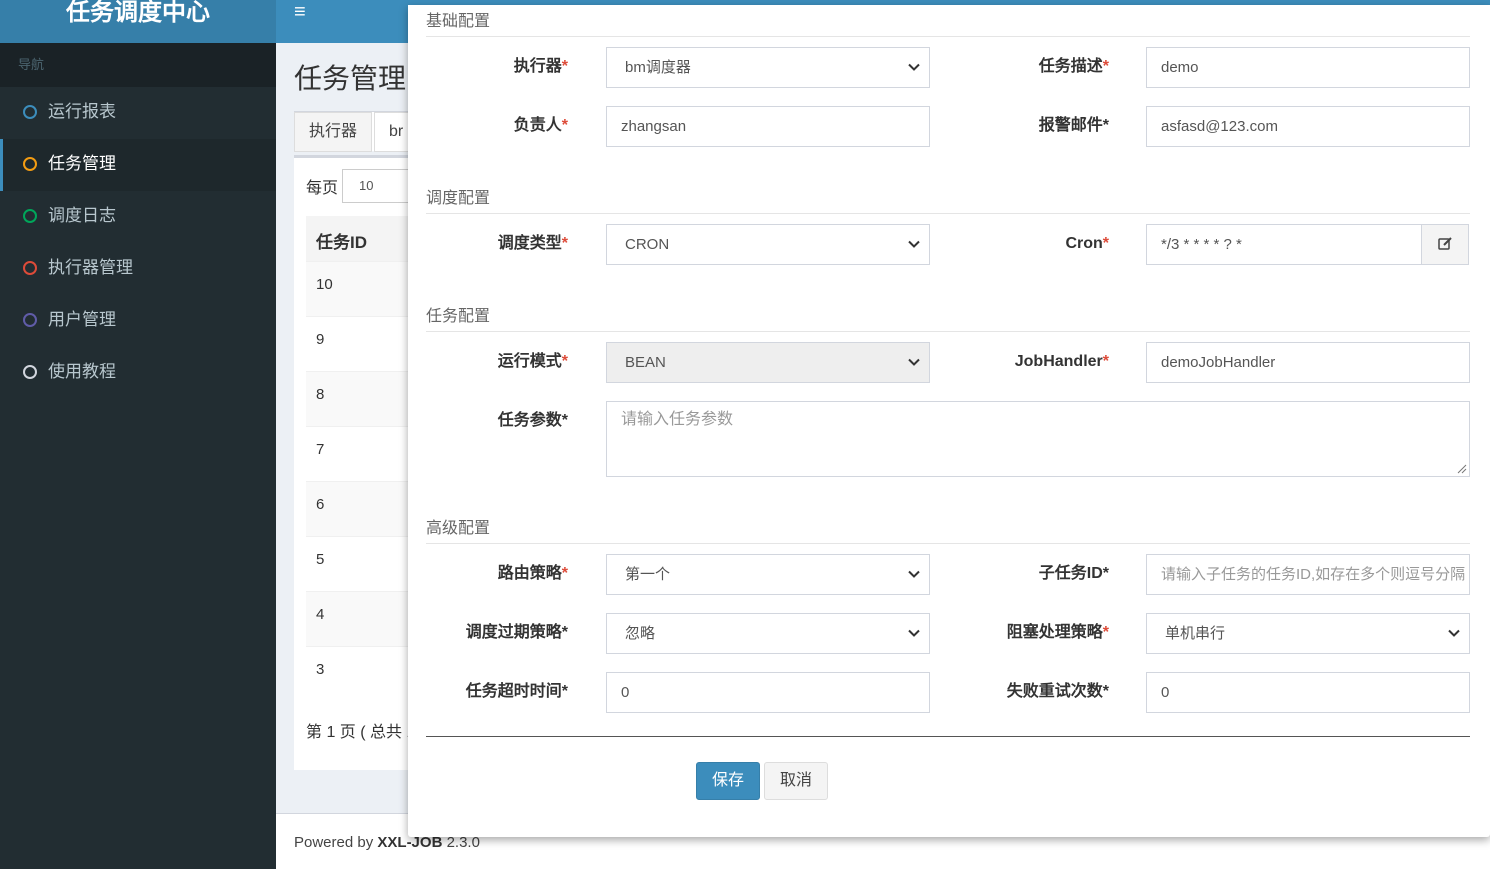  I want to click on author-input: zhangsan, so click(768, 126).